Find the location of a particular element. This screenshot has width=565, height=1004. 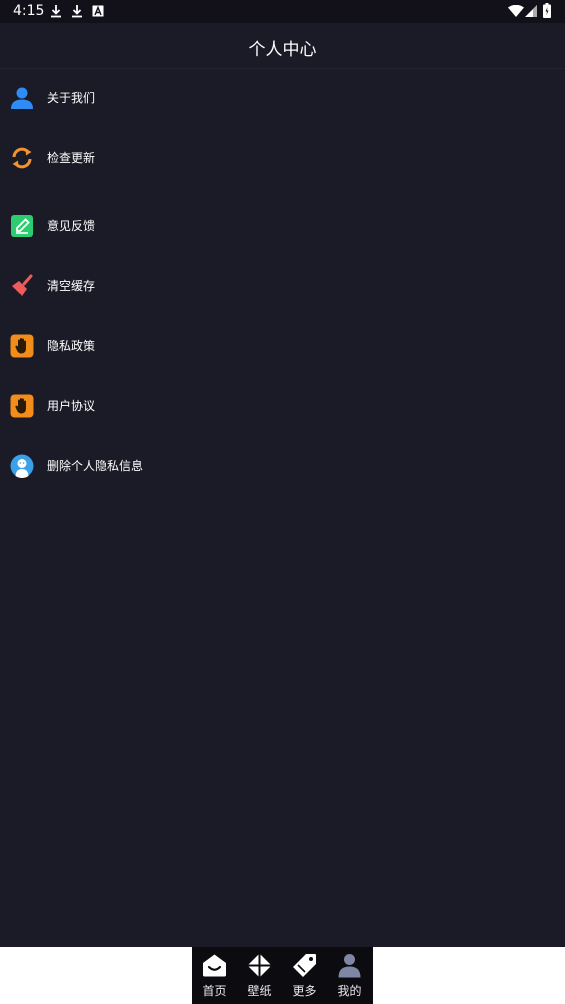

menu-item-label: 意见反馈 is located at coordinates (71, 226).